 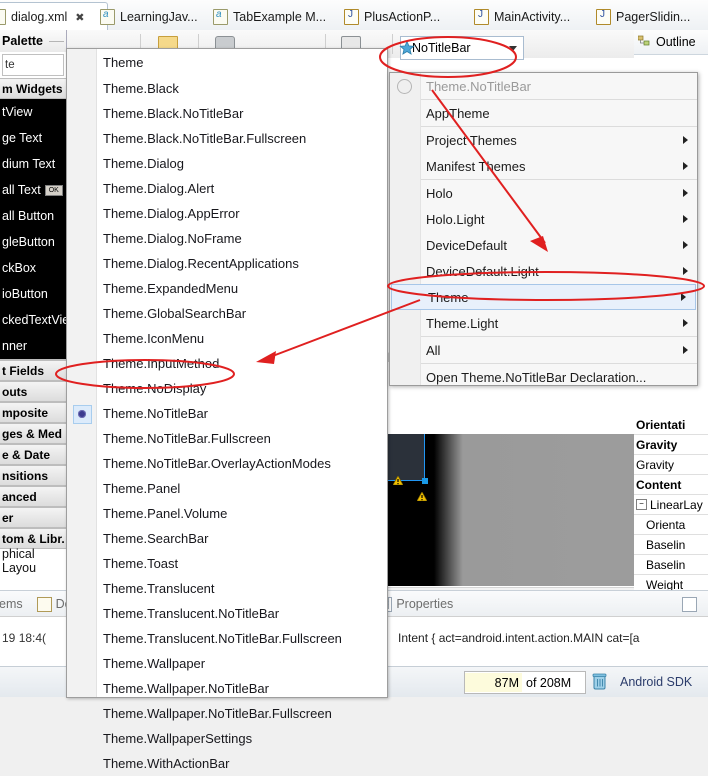 I want to click on theme-list-item: Theme.Black.NoTitleBar.Fullscreen, so click(x=227, y=138).